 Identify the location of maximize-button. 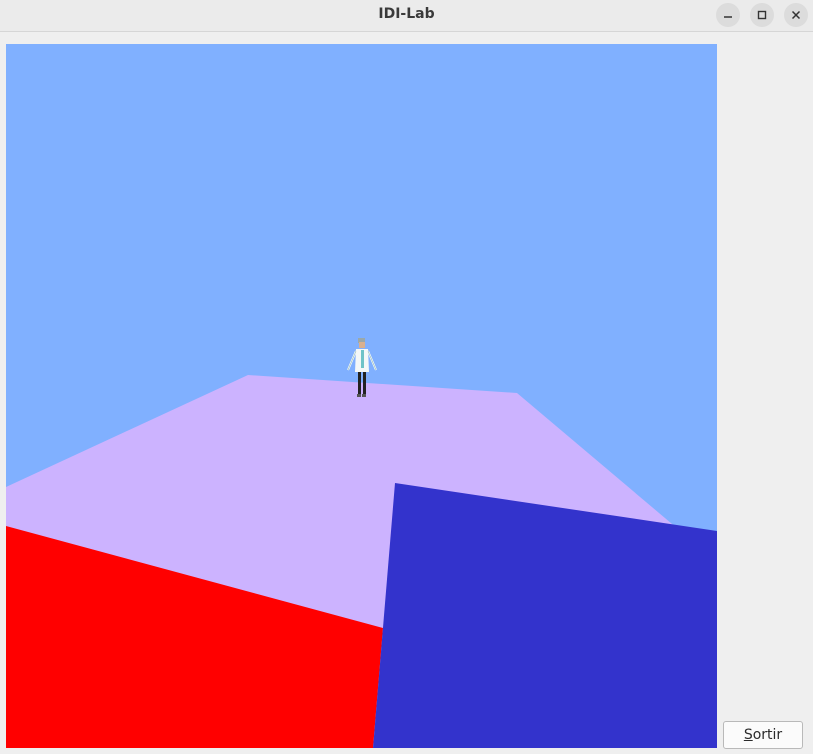
(762, 15).